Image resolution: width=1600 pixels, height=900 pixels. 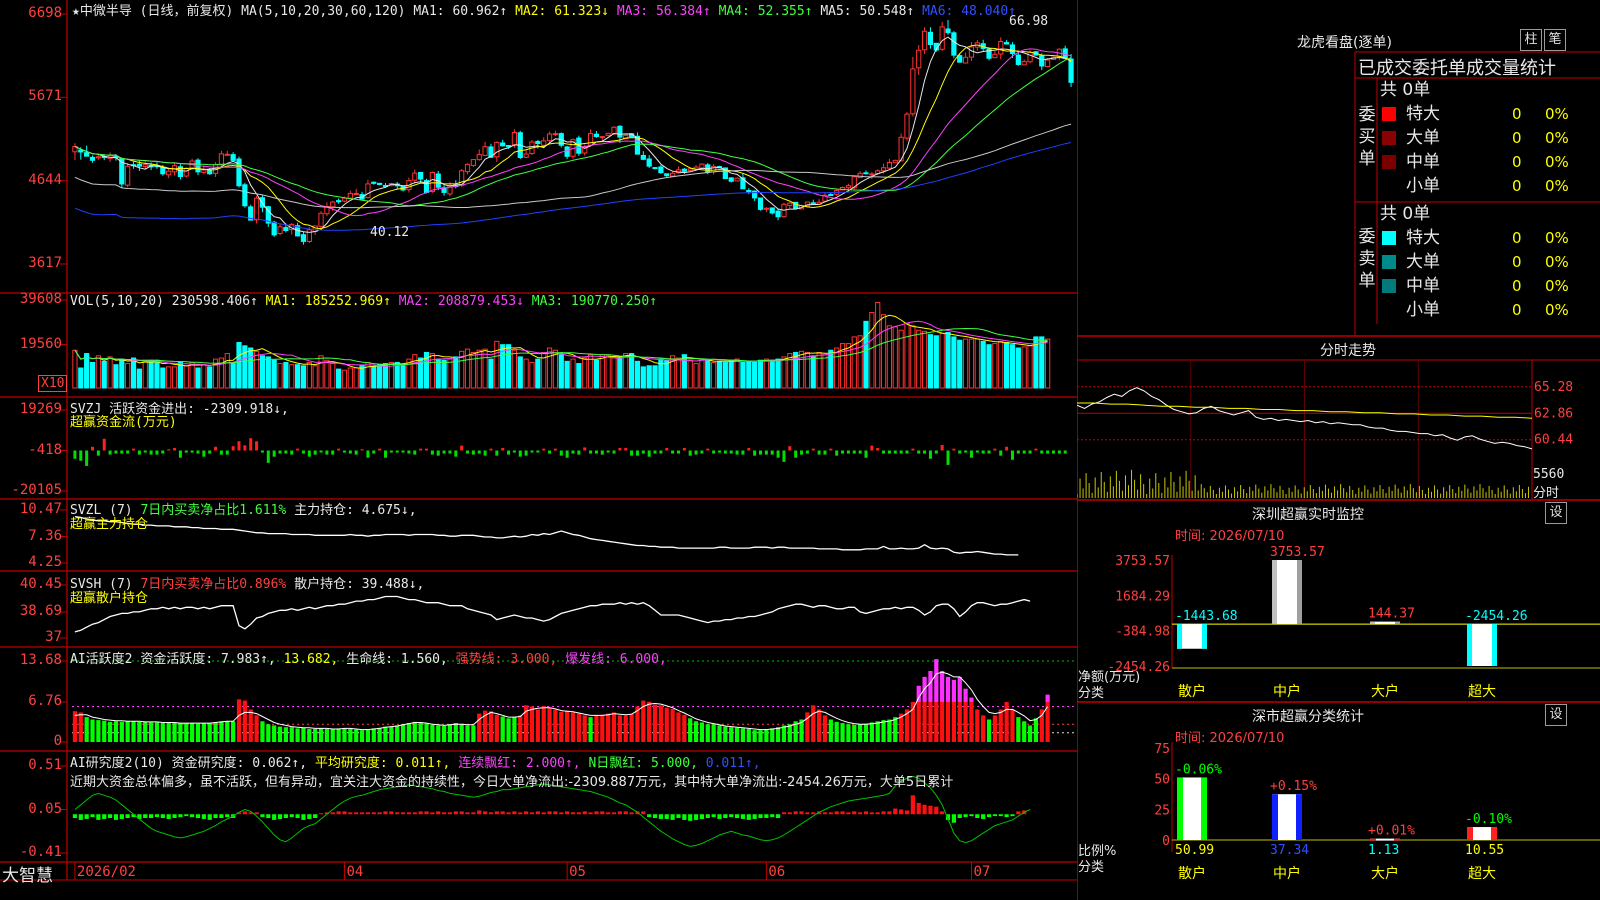 What do you see at coordinates (1553, 413) in the screenshot?
I see `intraday-price-label: 62.86` at bounding box center [1553, 413].